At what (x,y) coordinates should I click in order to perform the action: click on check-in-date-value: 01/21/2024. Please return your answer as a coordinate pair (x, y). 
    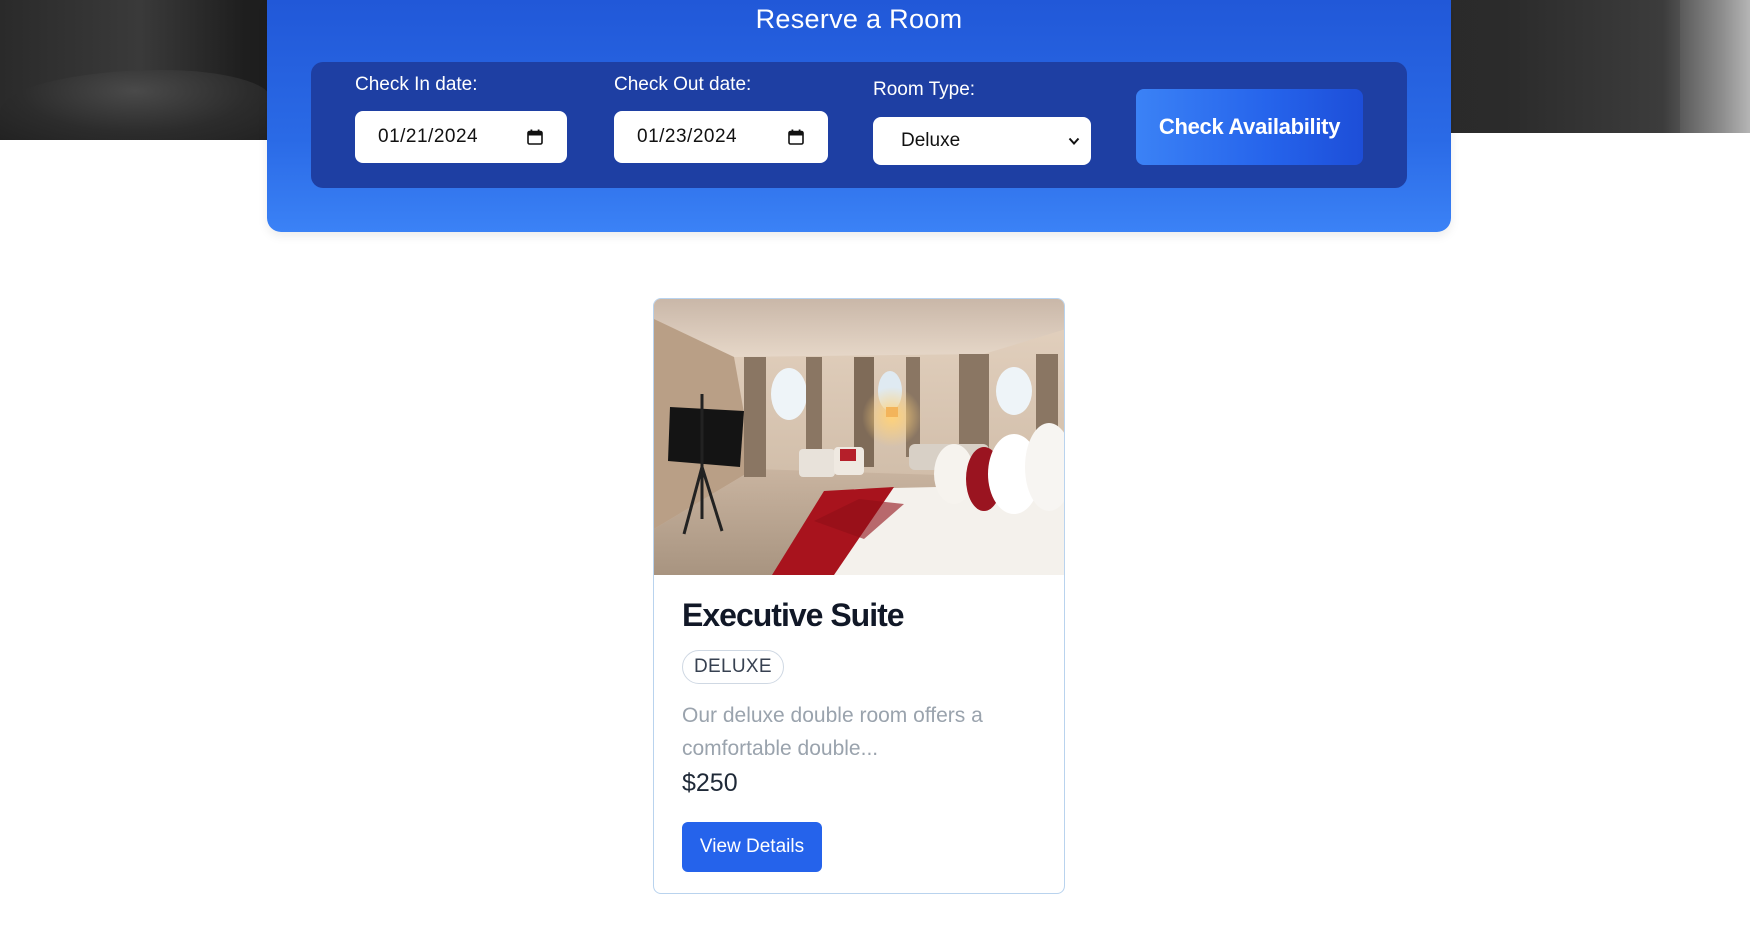
    Looking at the image, I should click on (428, 136).